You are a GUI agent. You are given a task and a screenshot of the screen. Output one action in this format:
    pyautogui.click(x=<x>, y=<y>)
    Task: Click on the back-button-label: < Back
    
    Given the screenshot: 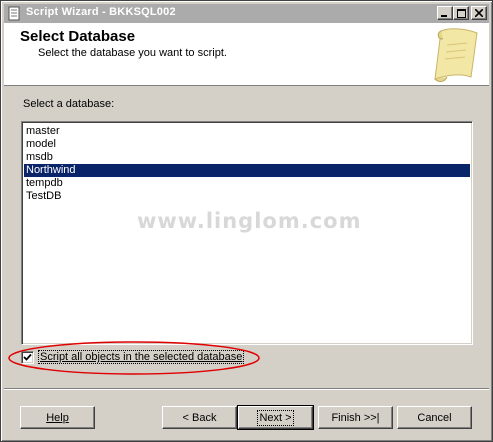 What is the action you would take?
    pyautogui.click(x=199, y=417)
    